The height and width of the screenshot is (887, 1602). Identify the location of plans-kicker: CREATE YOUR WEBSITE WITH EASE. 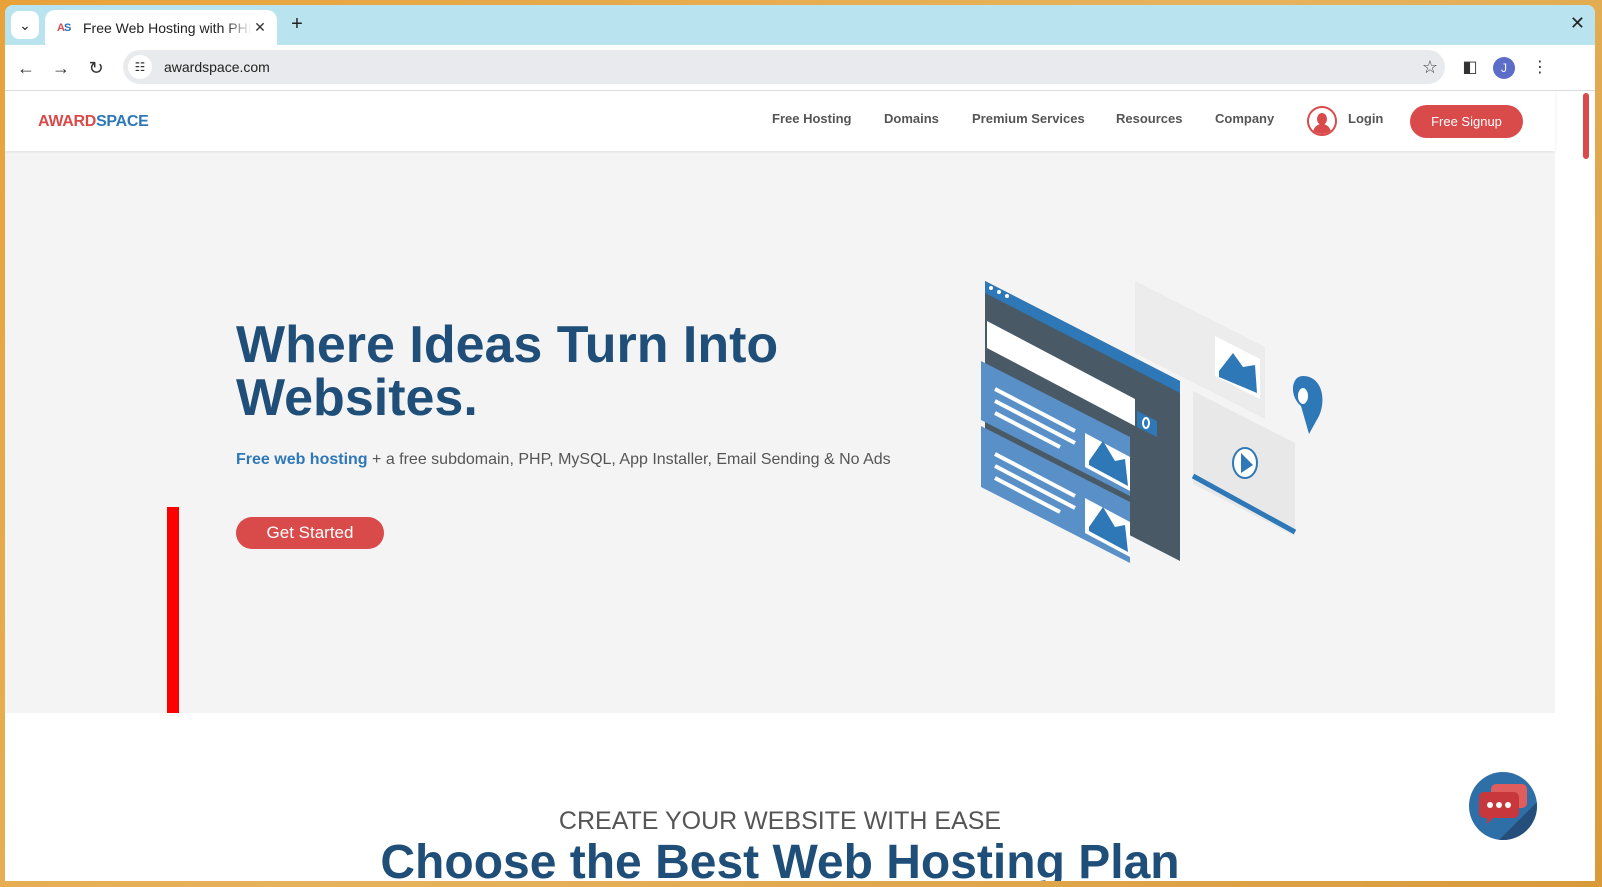
(780, 821).